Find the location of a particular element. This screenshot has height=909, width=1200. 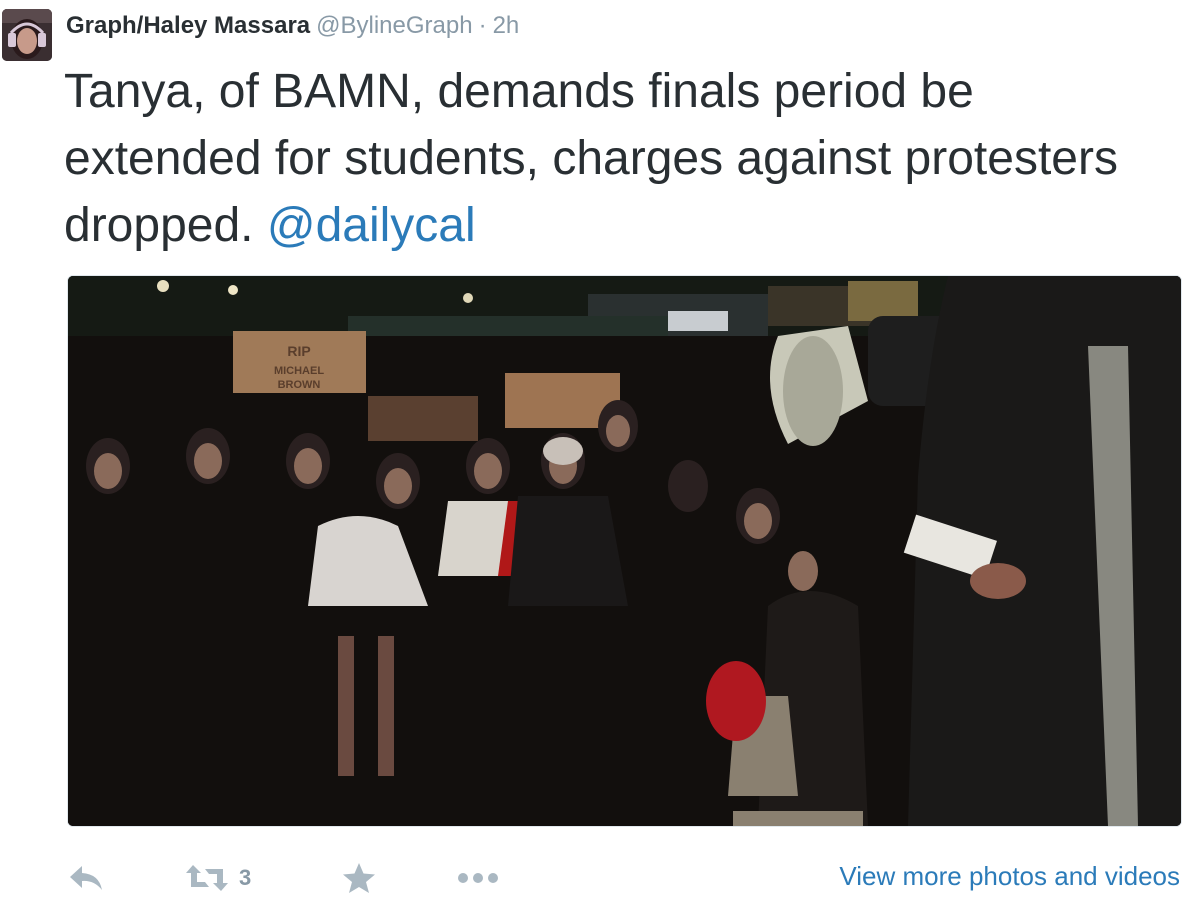

svg-text: BROWN is located at coordinates (299, 385).